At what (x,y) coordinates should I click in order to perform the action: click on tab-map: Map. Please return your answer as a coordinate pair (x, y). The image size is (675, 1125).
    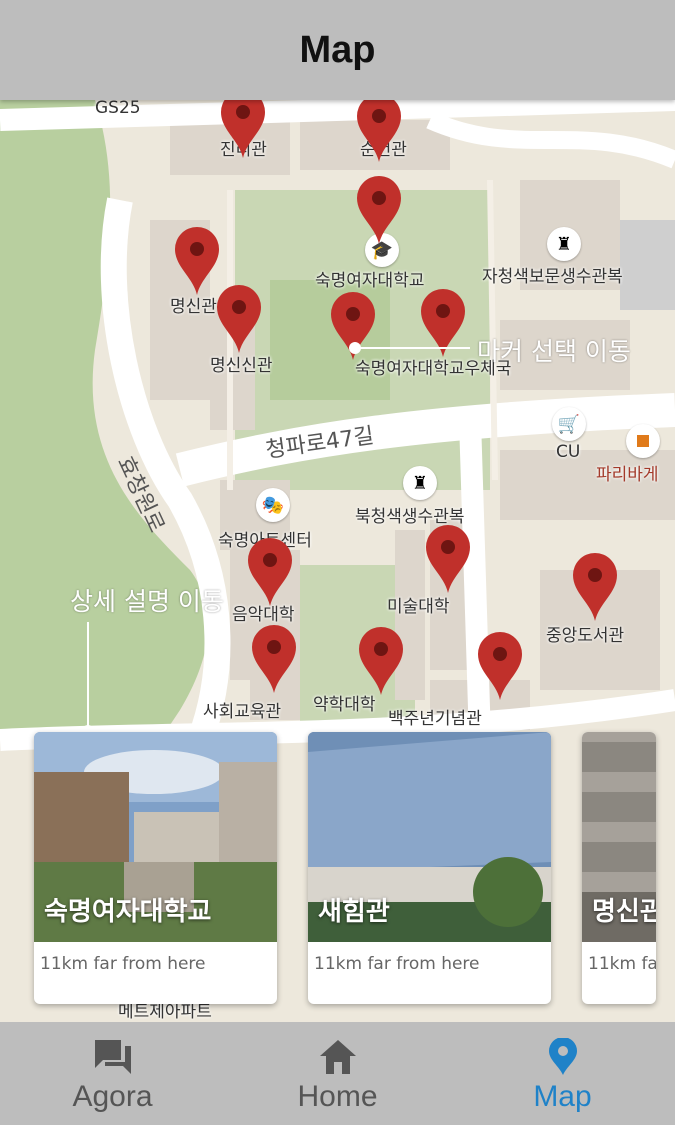
    Looking at the image, I should click on (562, 1073).